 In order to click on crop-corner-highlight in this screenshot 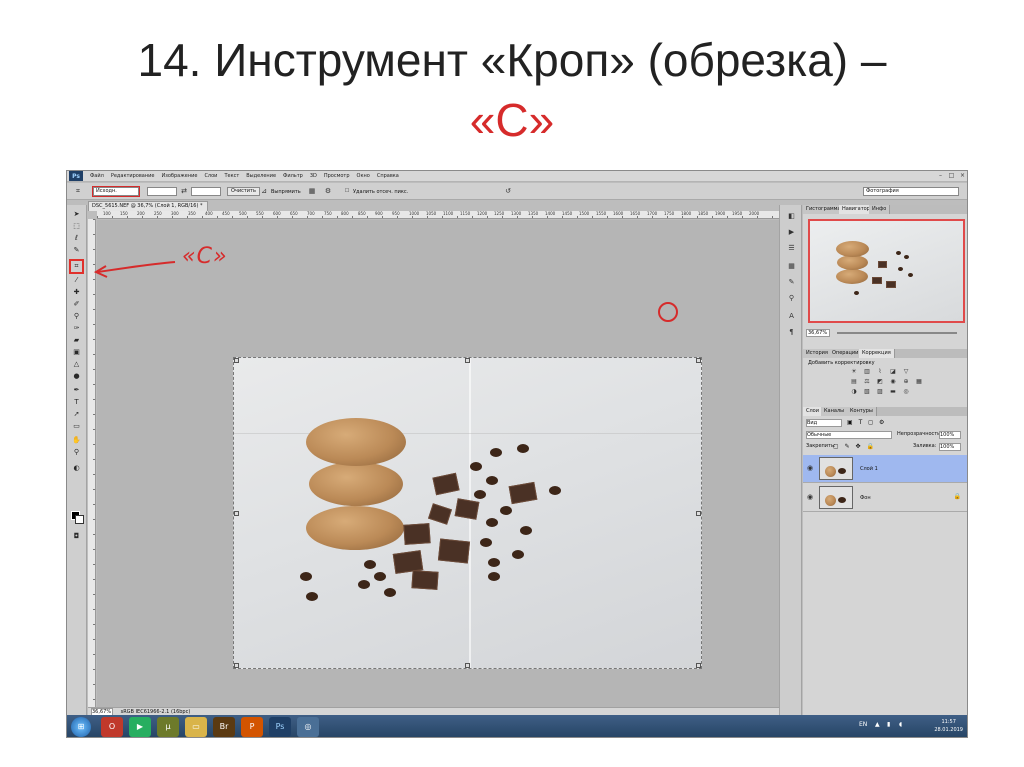, I will do `click(668, 312)`.